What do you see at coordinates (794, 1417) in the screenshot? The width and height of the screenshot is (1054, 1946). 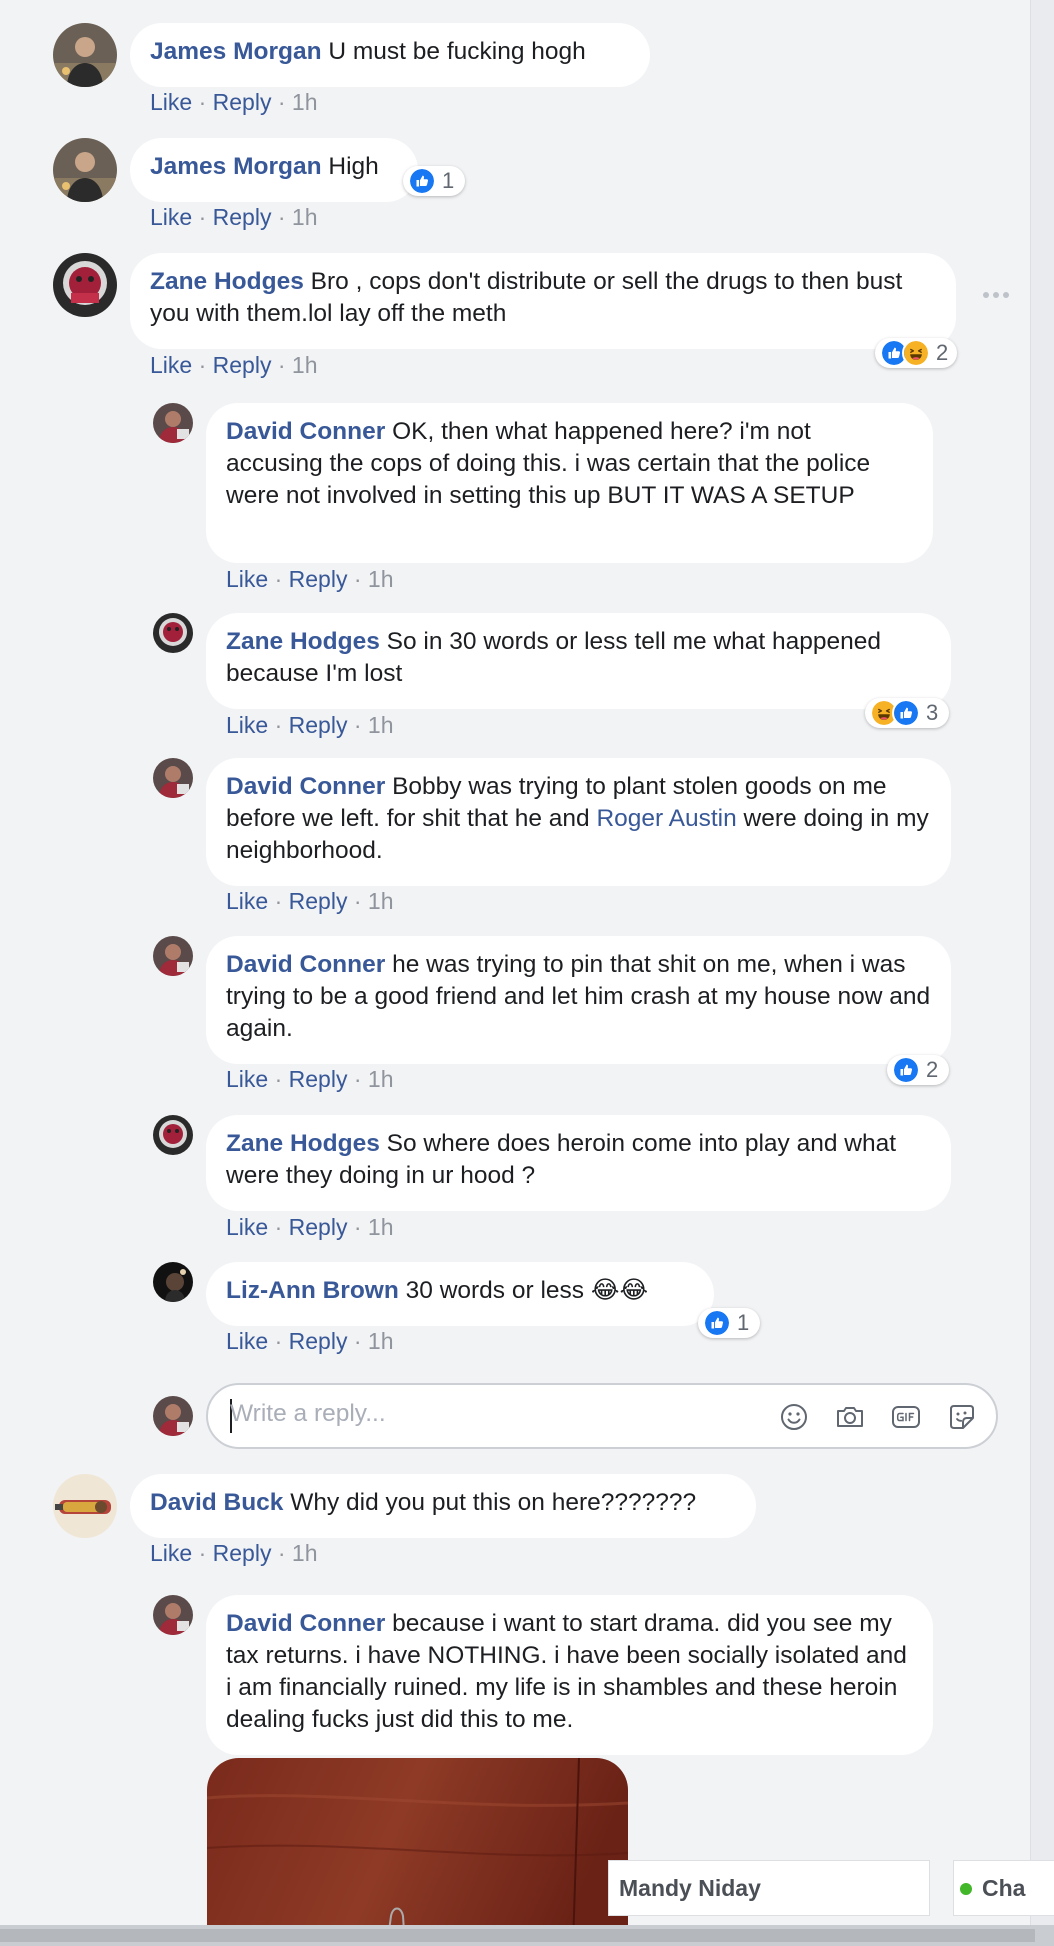 I see `emoji-icon` at bounding box center [794, 1417].